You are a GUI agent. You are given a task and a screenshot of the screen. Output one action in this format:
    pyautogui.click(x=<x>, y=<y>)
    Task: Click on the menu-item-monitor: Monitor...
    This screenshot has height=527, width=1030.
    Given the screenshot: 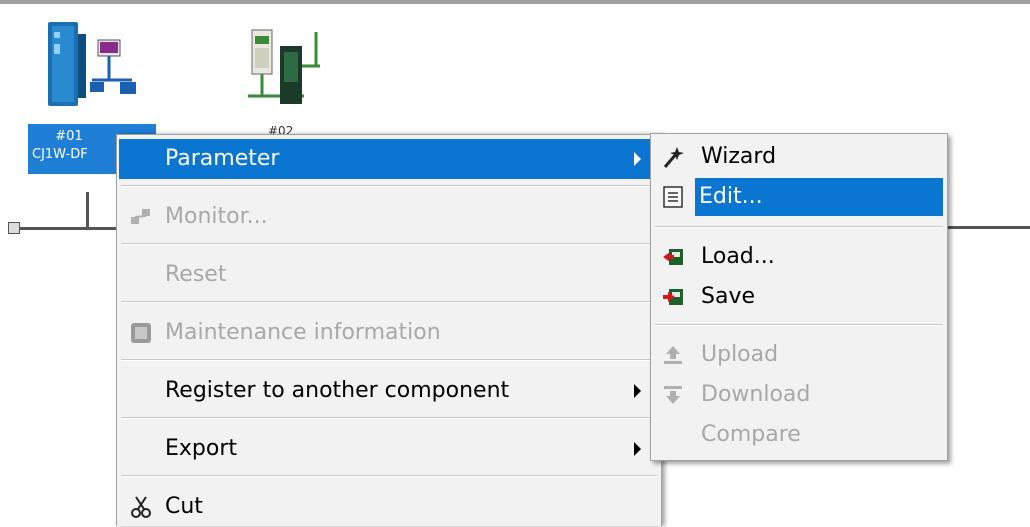 What is the action you would take?
    pyautogui.click(x=389, y=217)
    